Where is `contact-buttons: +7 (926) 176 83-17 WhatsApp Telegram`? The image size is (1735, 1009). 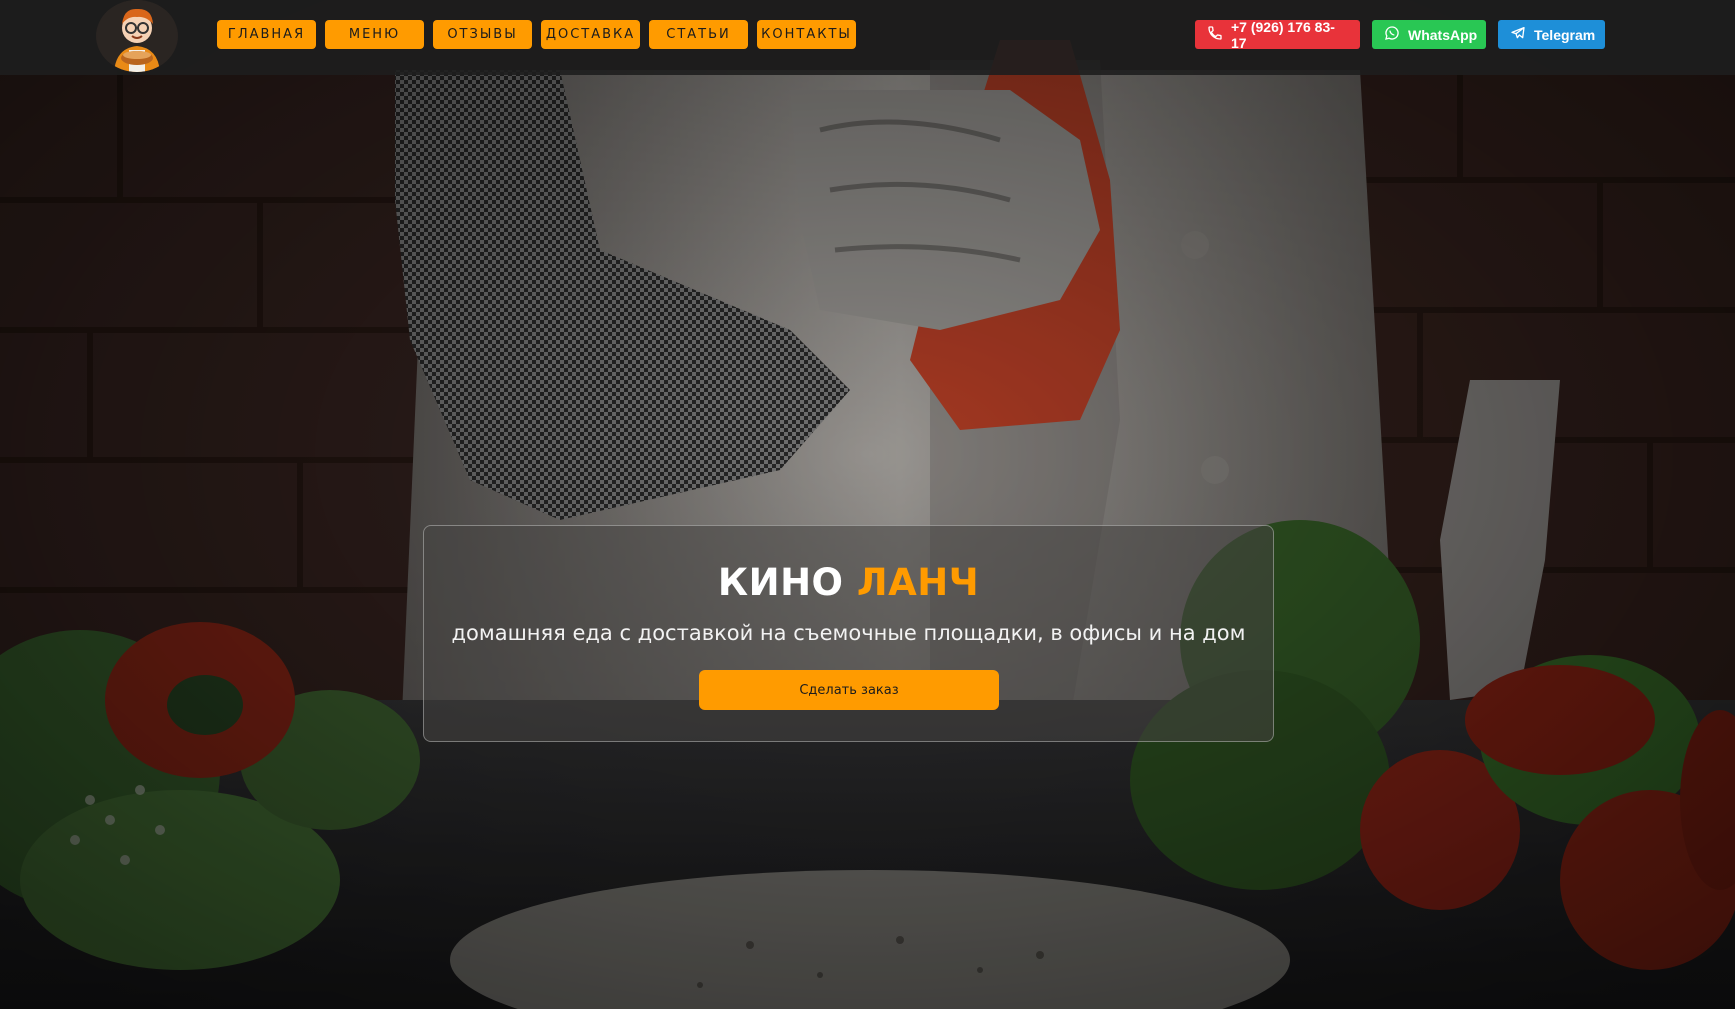
contact-buttons: +7 (926) 176 83-17 WhatsApp Telegram is located at coordinates (1400, 34).